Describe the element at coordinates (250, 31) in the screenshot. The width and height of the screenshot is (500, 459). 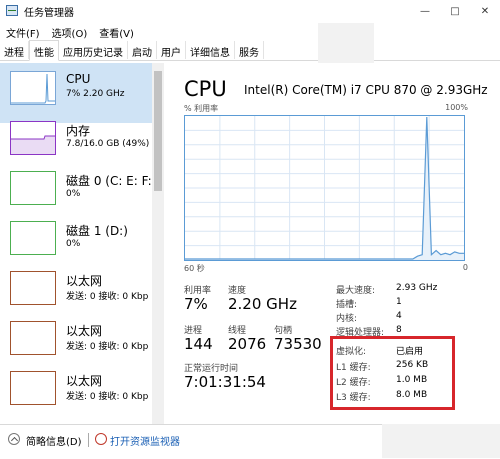
I see `menu-bar: 文件(F) 选项(O) 查看(V)` at that location.